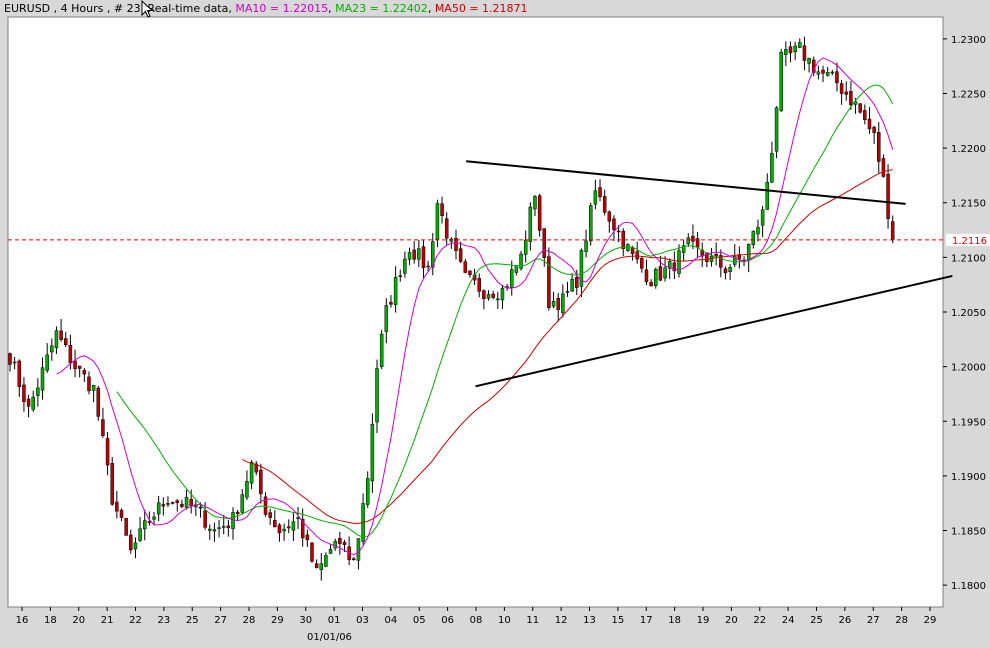 This screenshot has width=990, height=648. Describe the element at coordinates (334, 620) in the screenshot. I see `x-tick-label: 01` at that location.